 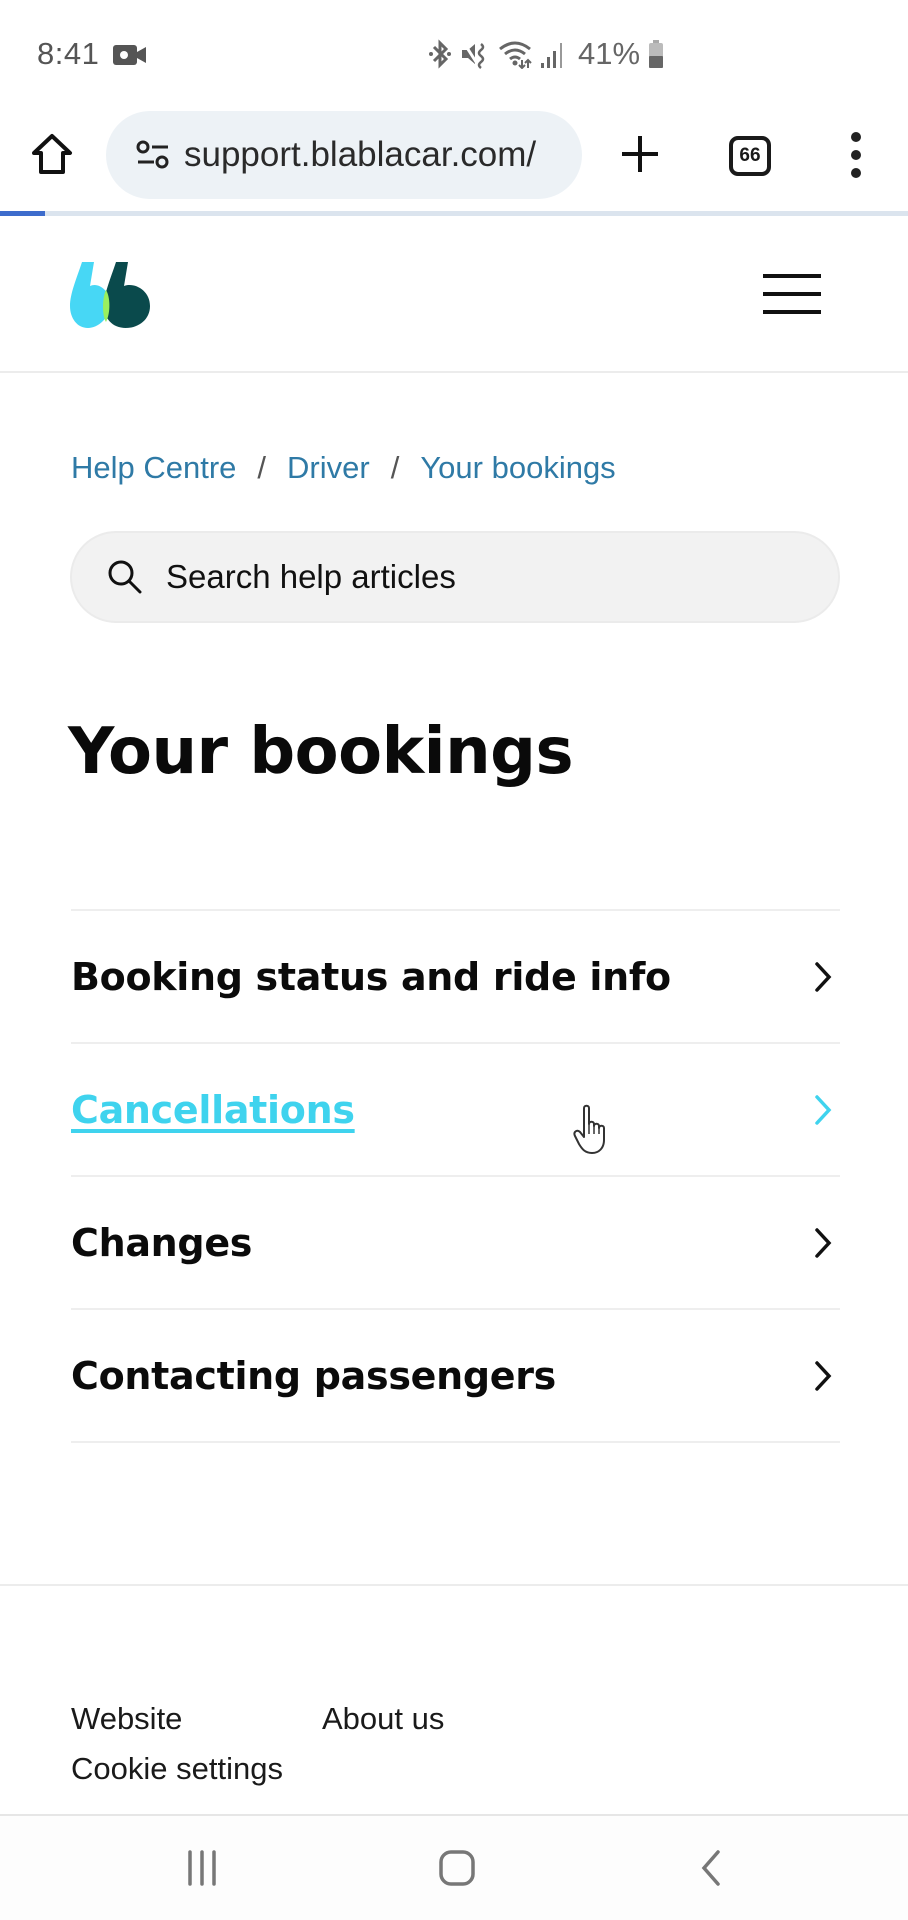 I want to click on topic-contacting-passengers: Contacting passengers, so click(x=455, y=1376).